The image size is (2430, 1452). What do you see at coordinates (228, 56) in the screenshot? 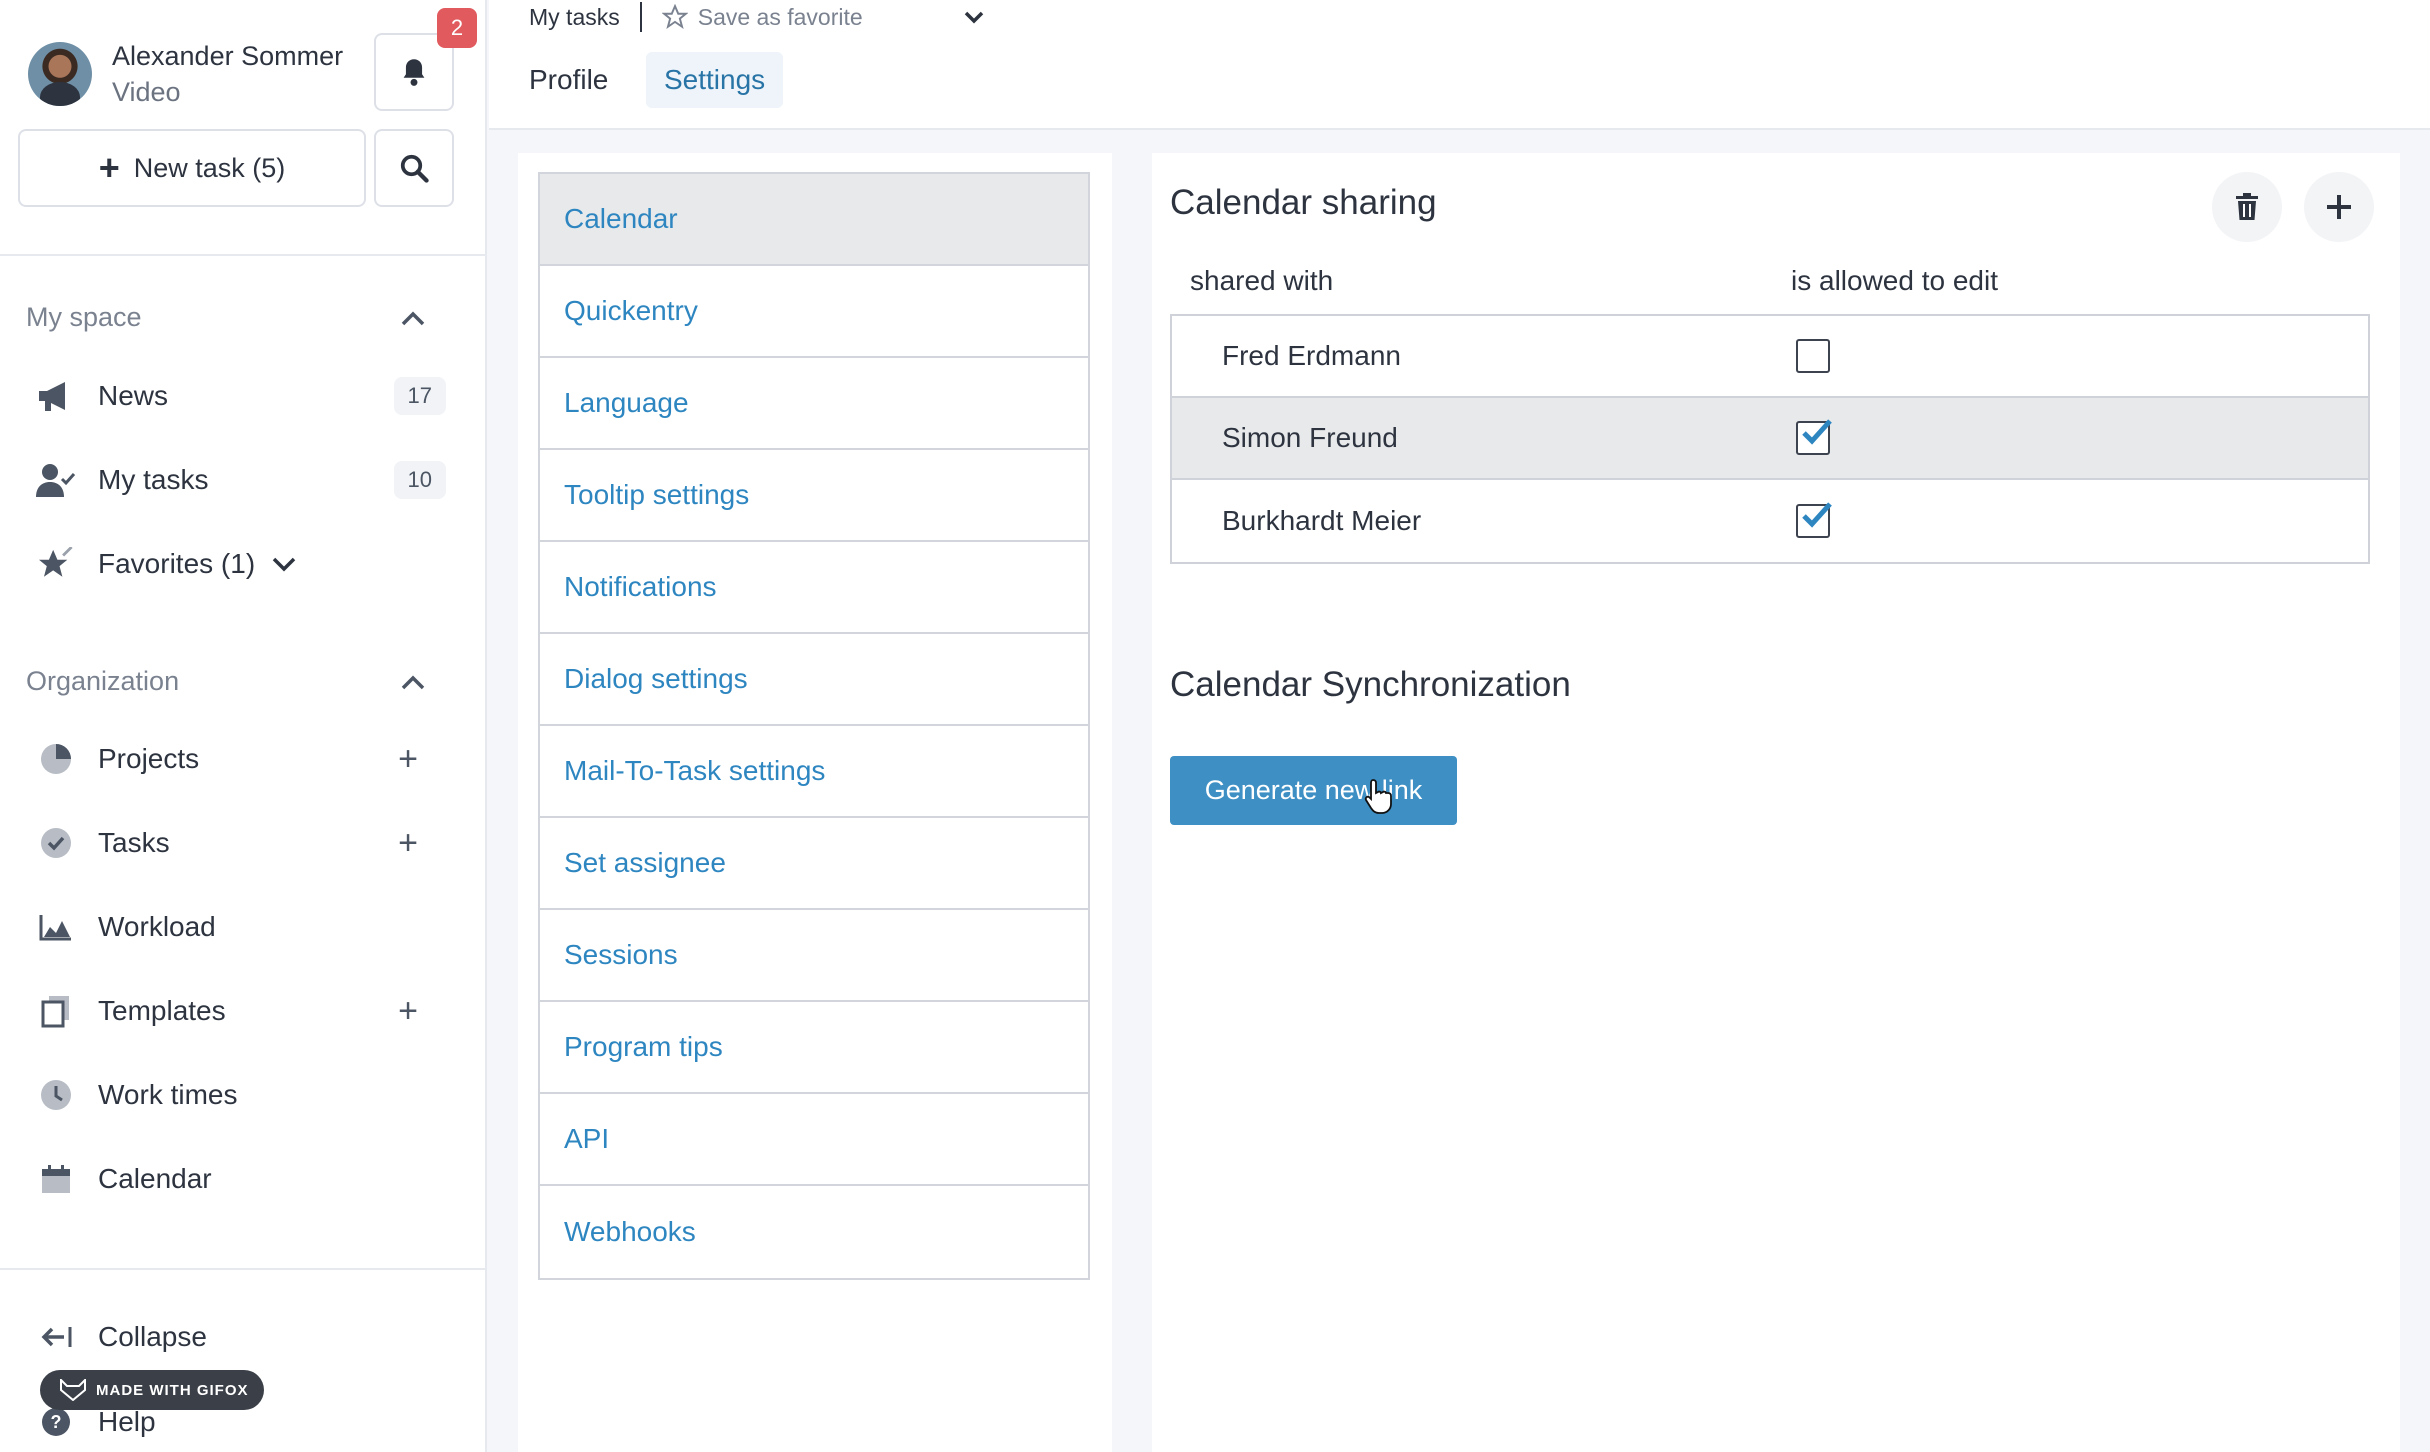
I see `user-name: Alexander Sommer` at bounding box center [228, 56].